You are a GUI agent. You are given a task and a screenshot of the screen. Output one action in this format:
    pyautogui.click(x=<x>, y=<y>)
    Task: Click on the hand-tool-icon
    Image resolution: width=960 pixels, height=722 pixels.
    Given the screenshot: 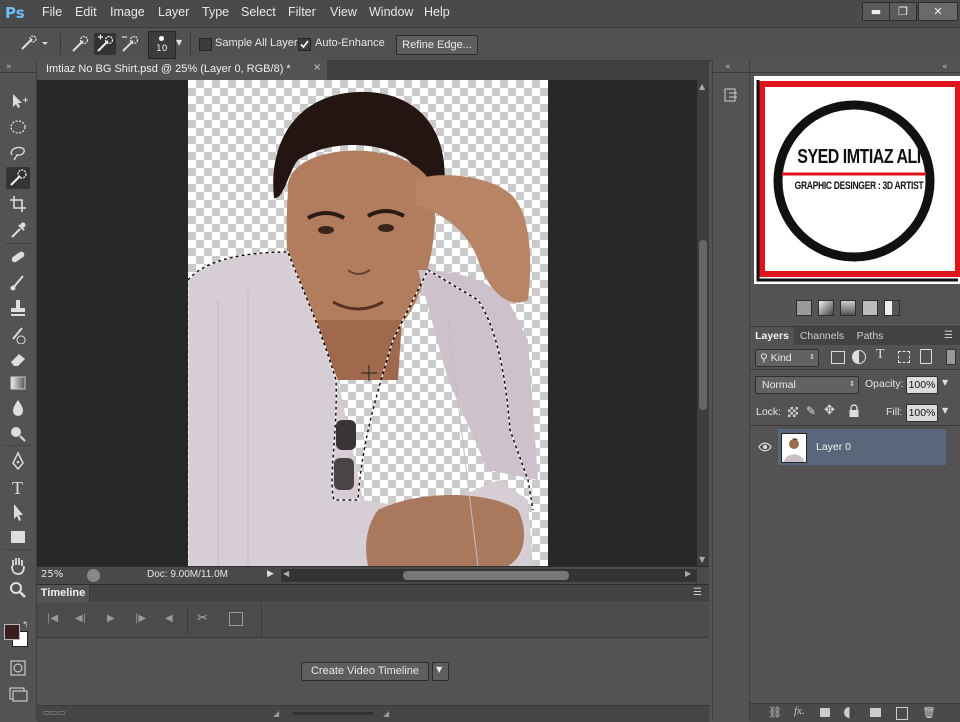 What is the action you would take?
    pyautogui.click(x=18, y=565)
    